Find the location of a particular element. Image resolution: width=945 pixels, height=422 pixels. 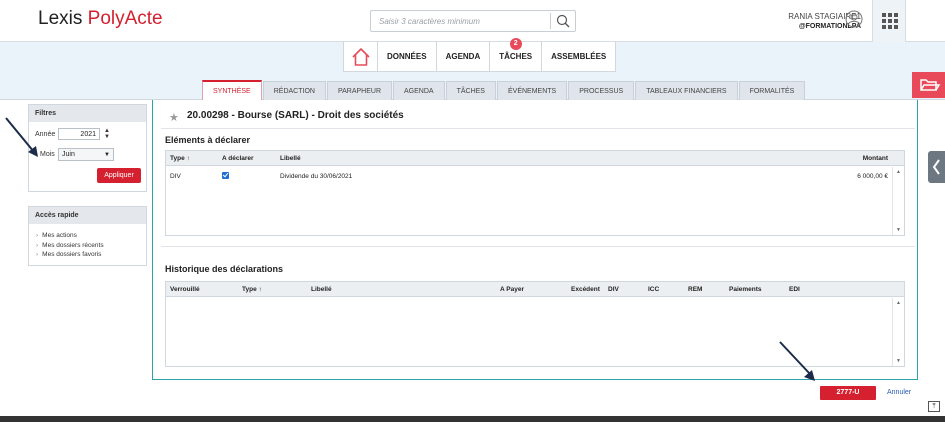

taches-count-badge: 2 is located at coordinates (515, 44).